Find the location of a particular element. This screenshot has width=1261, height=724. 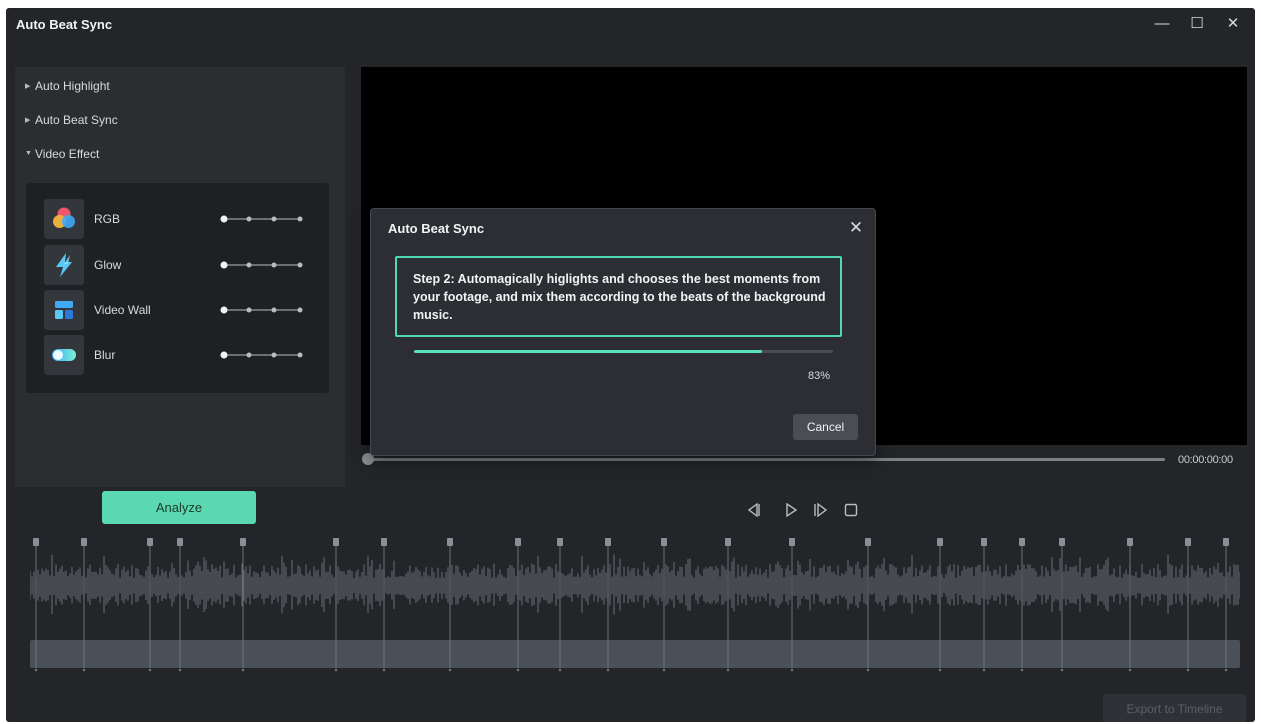

section-auto-highlight: ▶ Auto Highlight is located at coordinates (67, 87).